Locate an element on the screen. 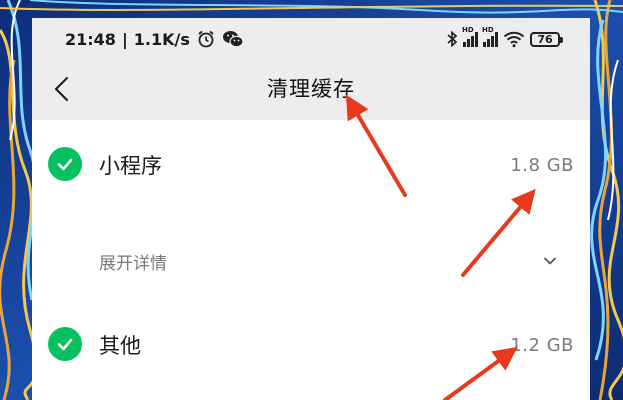 The image size is (623, 400). navigation-bar: 清理缓存 is located at coordinates (311, 89).